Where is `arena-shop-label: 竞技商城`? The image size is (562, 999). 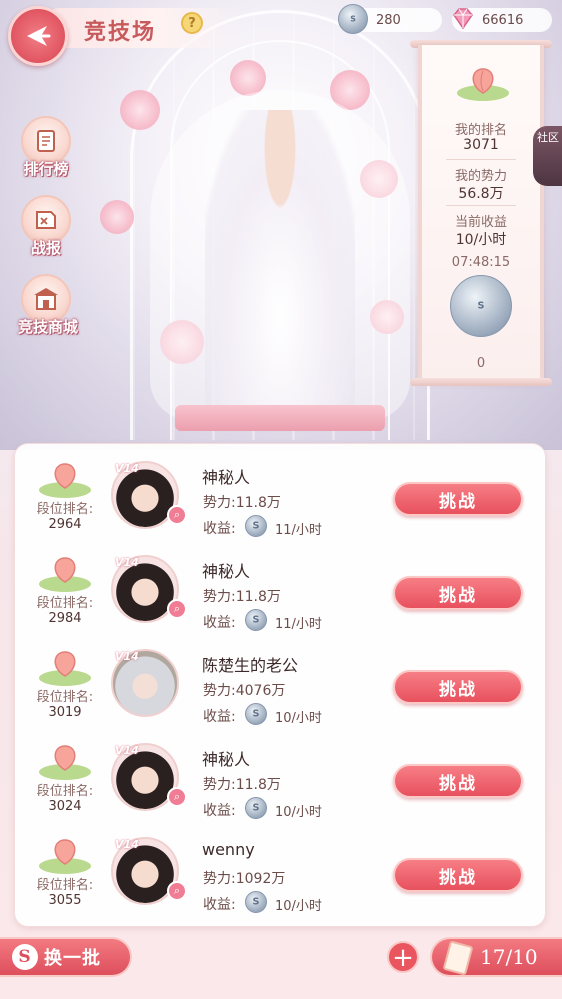 arena-shop-label: 竞技商城 is located at coordinates (48, 327).